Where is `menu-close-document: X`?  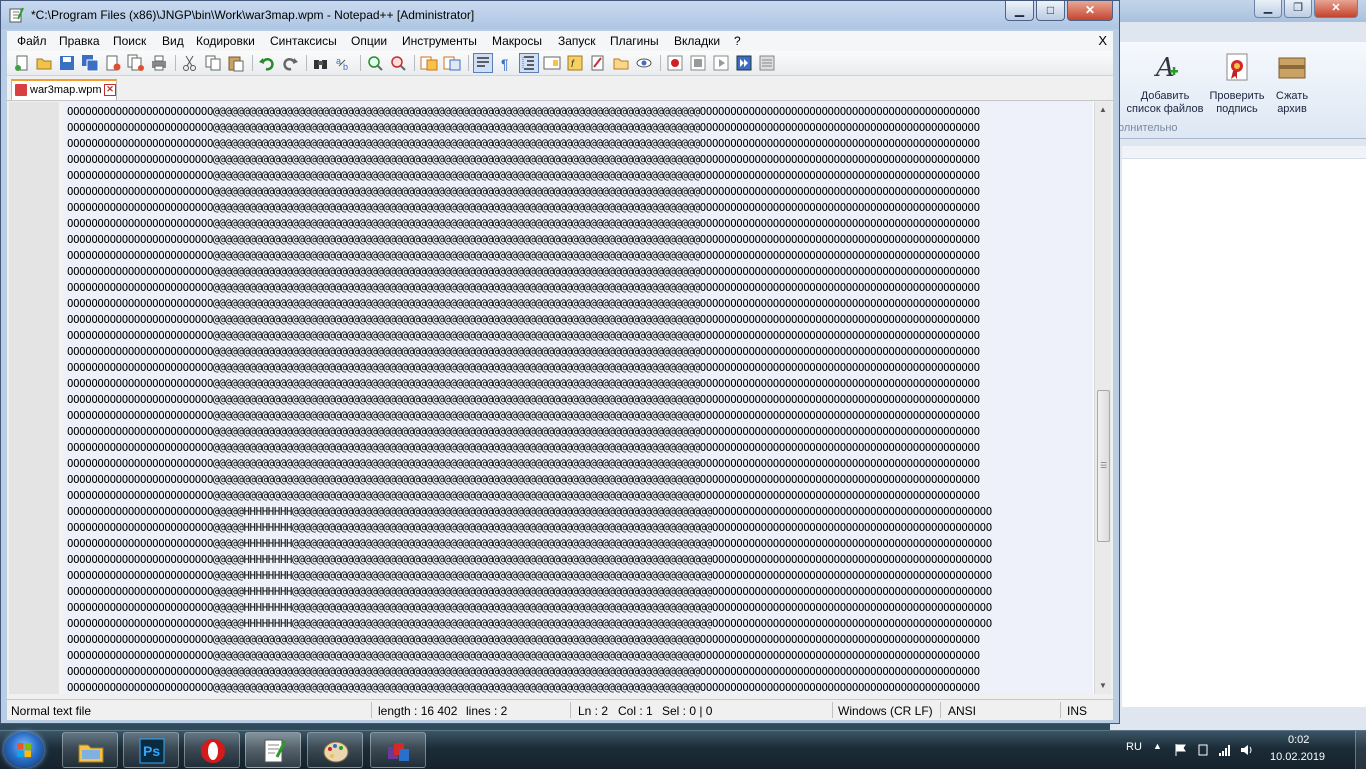 menu-close-document: X is located at coordinates (1102, 40).